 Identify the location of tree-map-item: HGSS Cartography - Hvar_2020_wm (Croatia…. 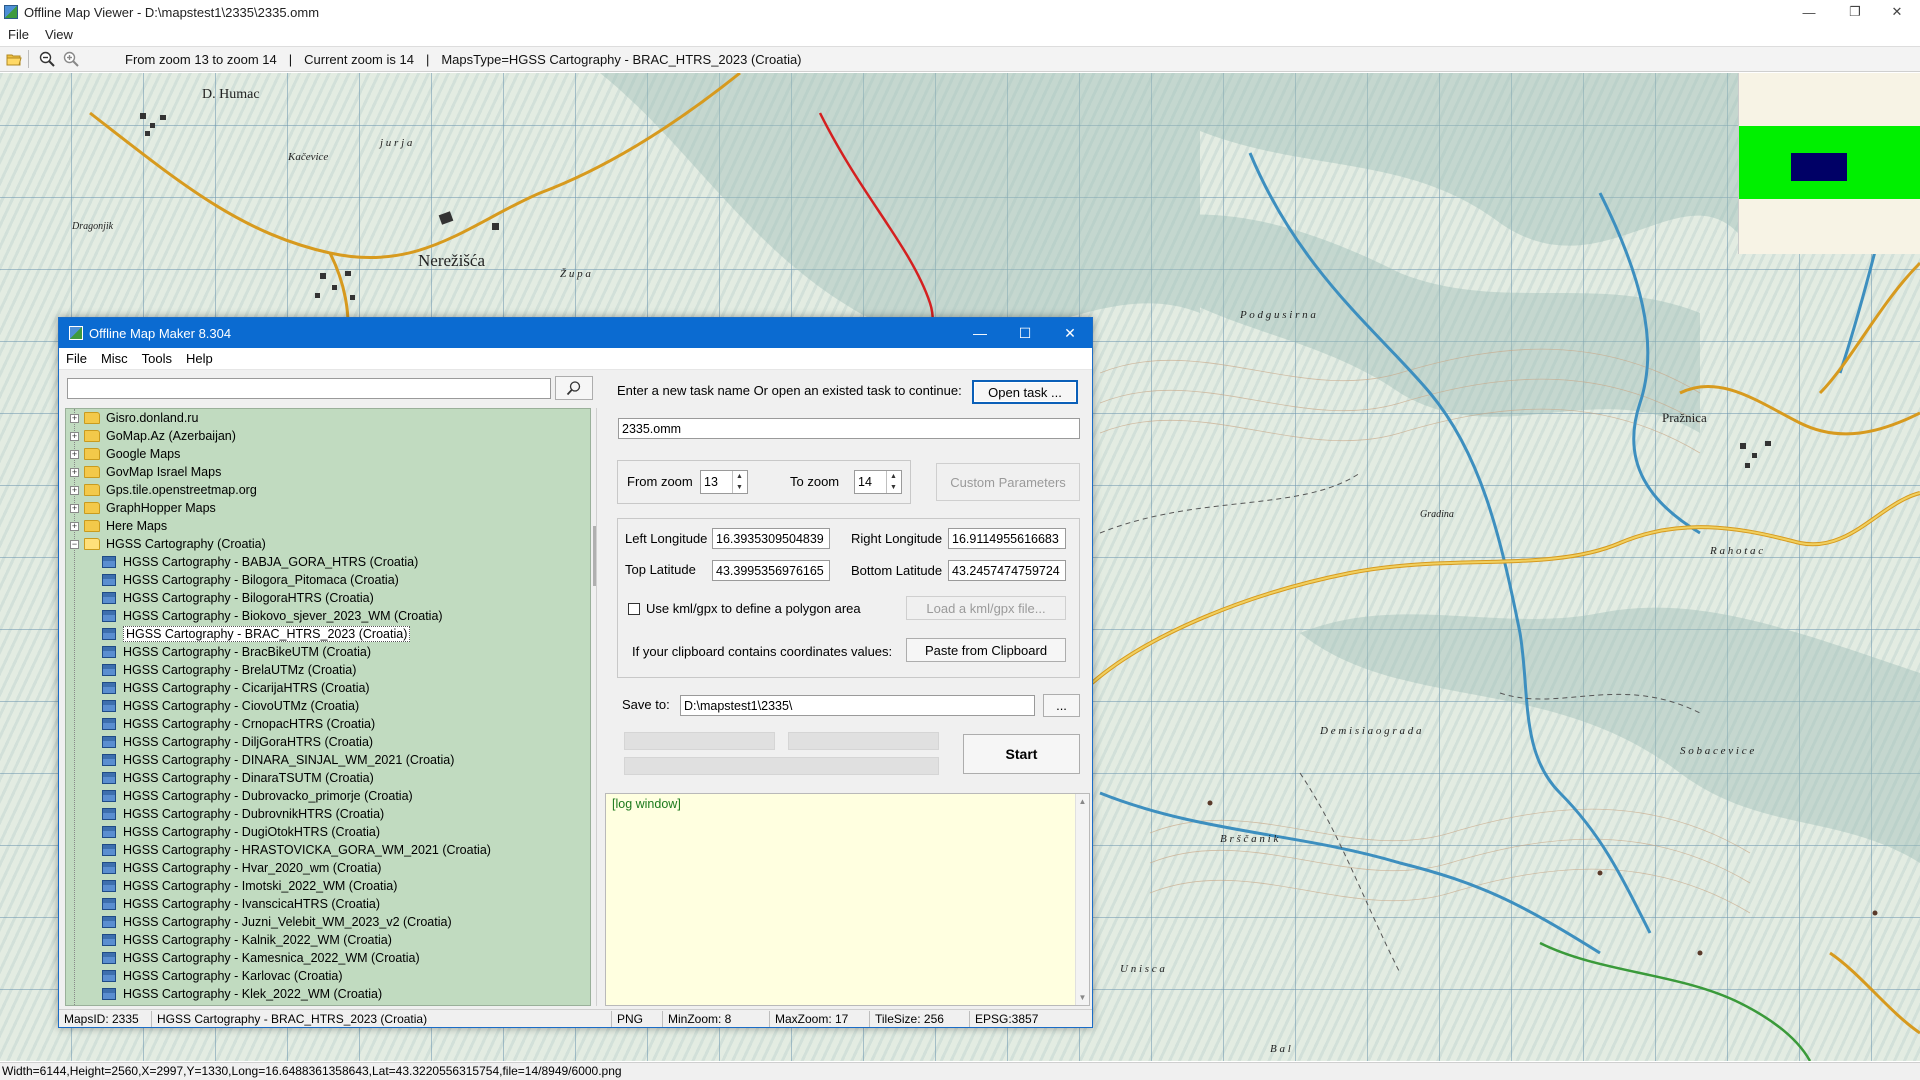
(328, 868).